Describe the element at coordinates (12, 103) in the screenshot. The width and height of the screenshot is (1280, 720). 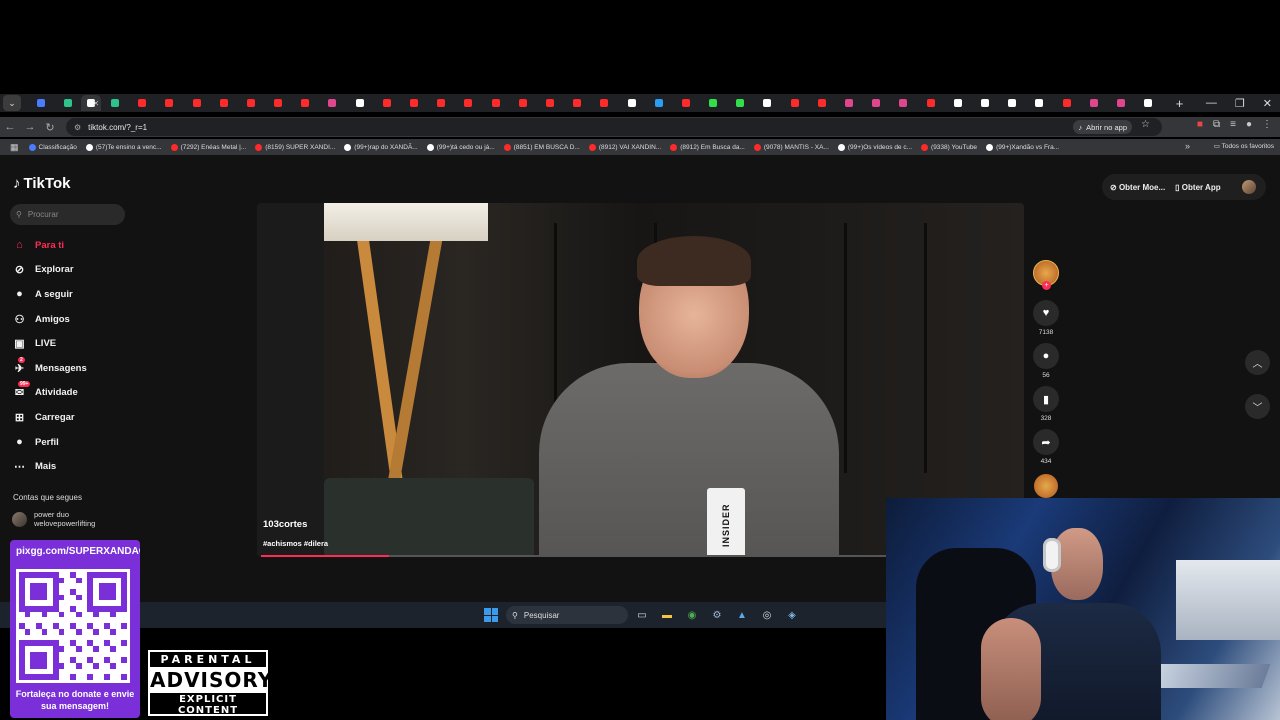
I see `tab-search-button: ⌄` at that location.